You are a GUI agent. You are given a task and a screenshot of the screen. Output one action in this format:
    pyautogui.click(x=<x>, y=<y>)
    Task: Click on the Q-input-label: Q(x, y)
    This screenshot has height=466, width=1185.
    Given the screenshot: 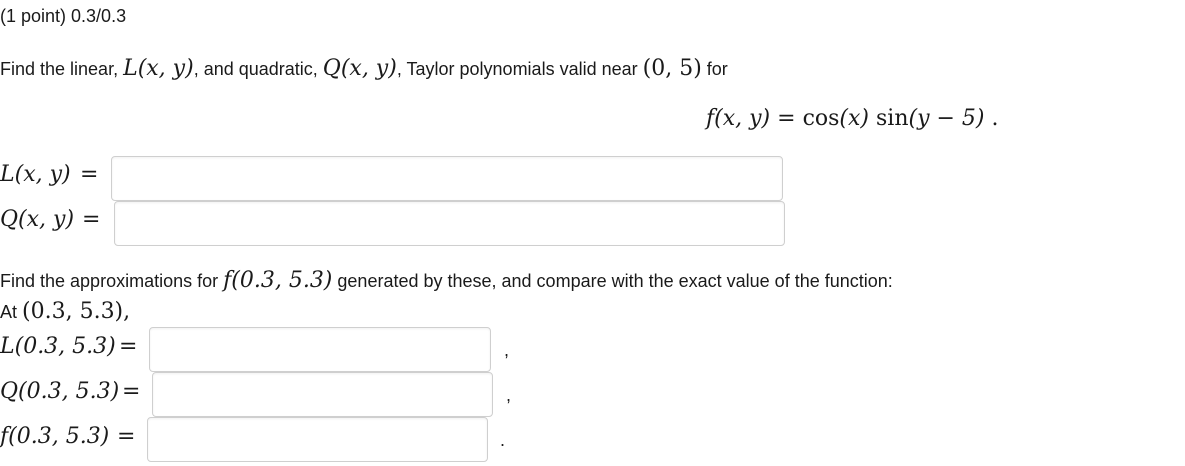 What is the action you would take?
    pyautogui.click(x=37, y=219)
    